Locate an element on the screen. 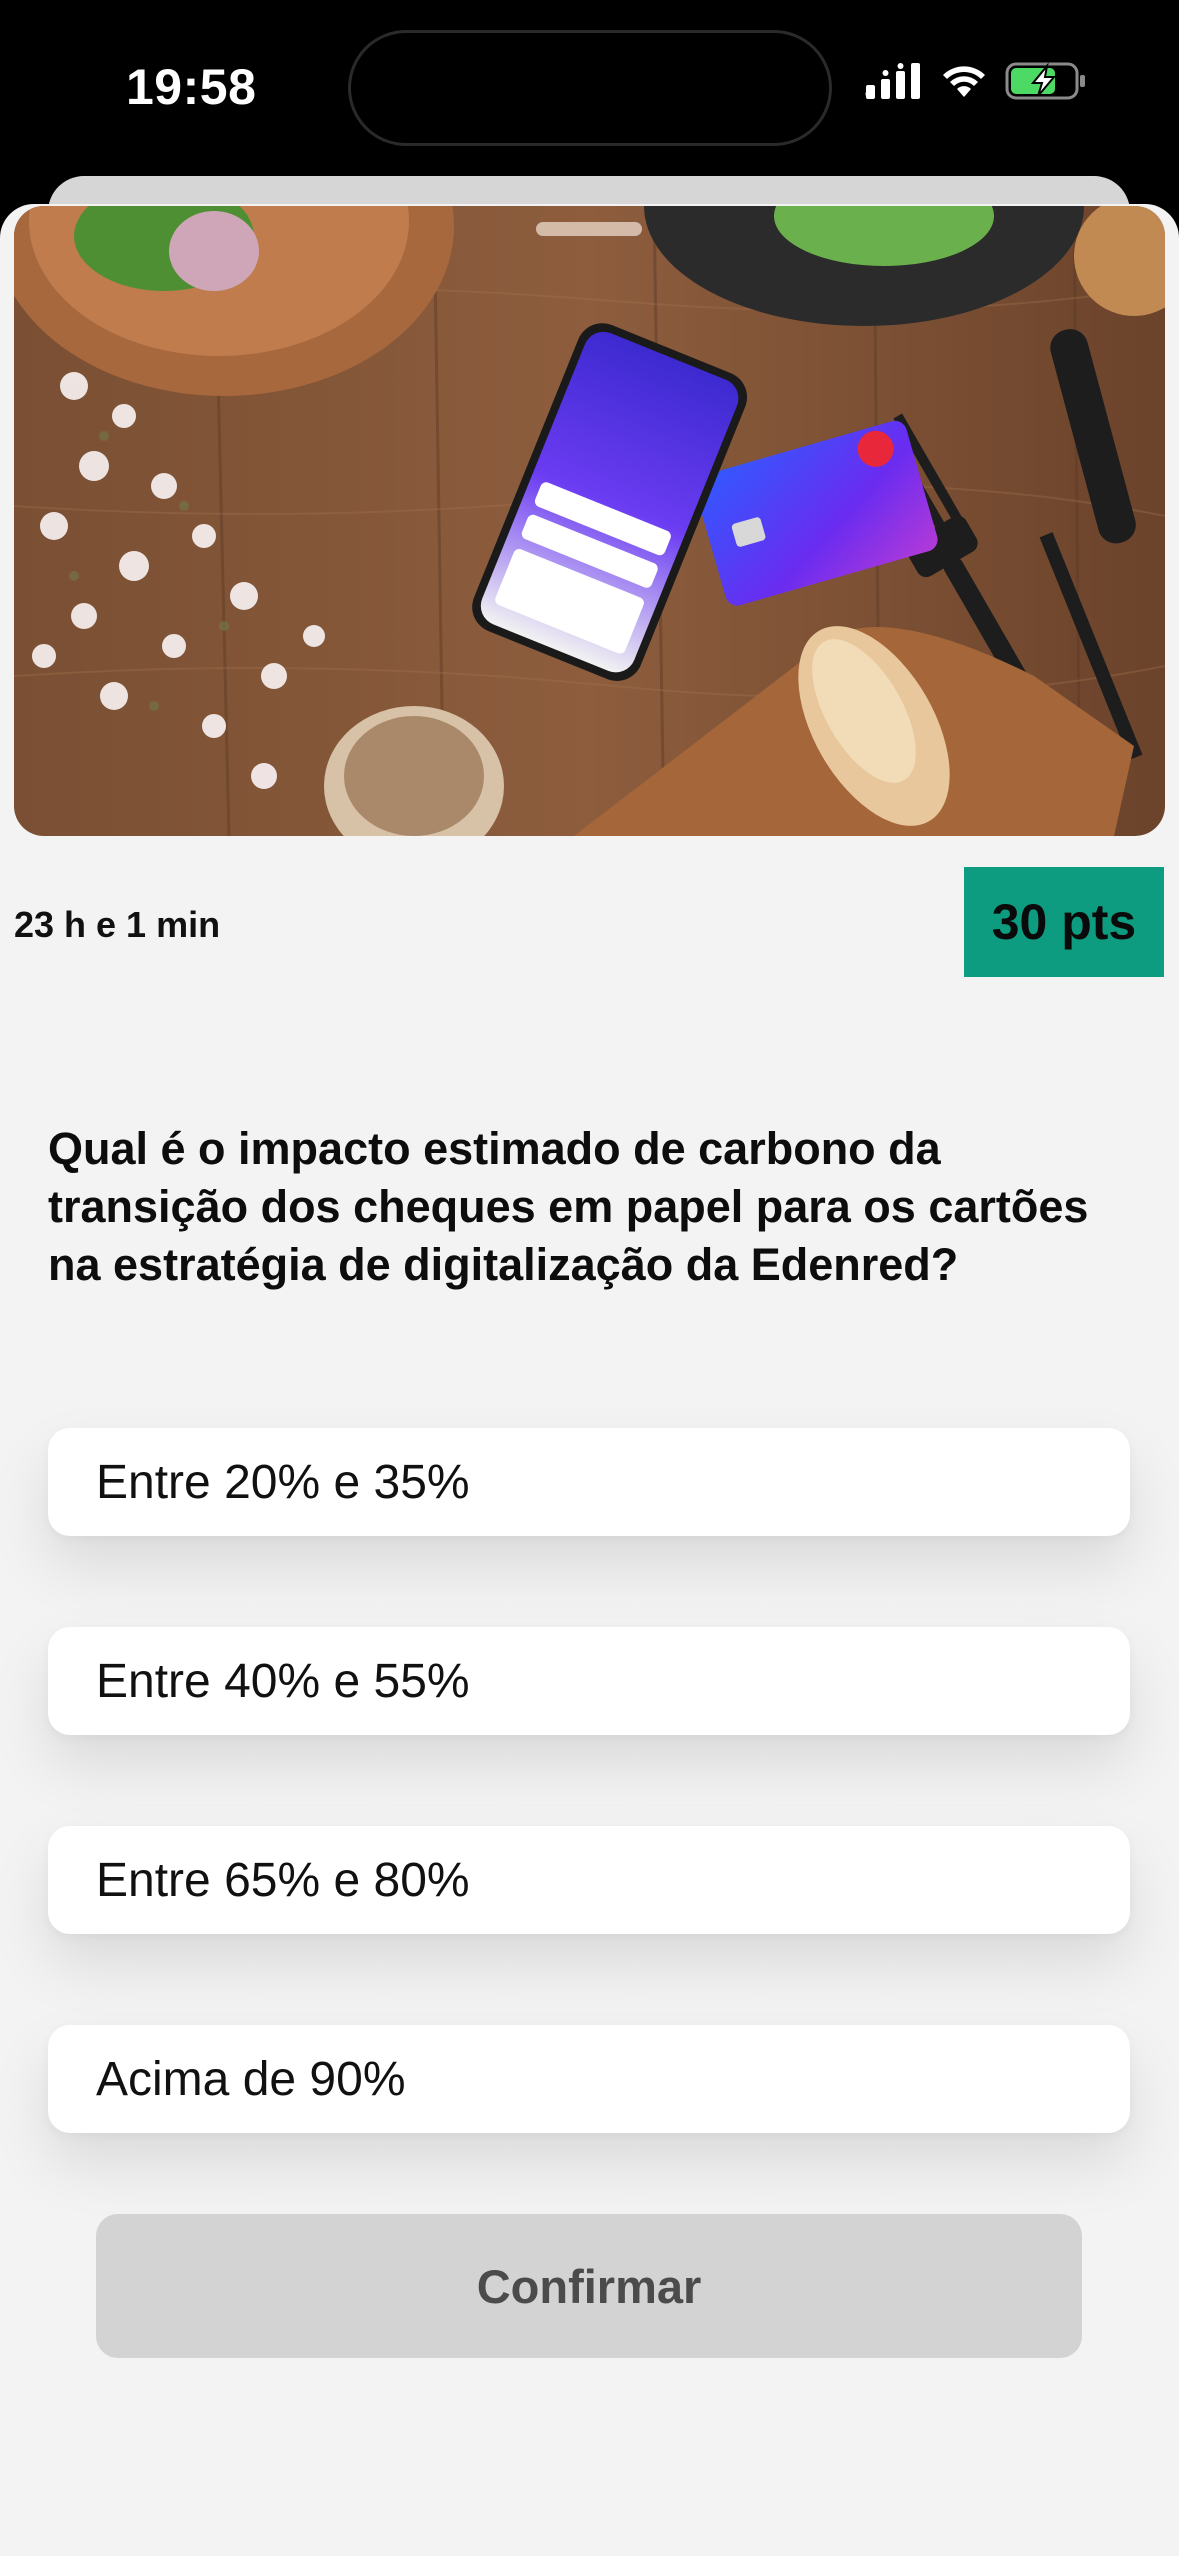 This screenshot has height=2556, width=1179. points-badge: 30 pts is located at coordinates (1064, 922).